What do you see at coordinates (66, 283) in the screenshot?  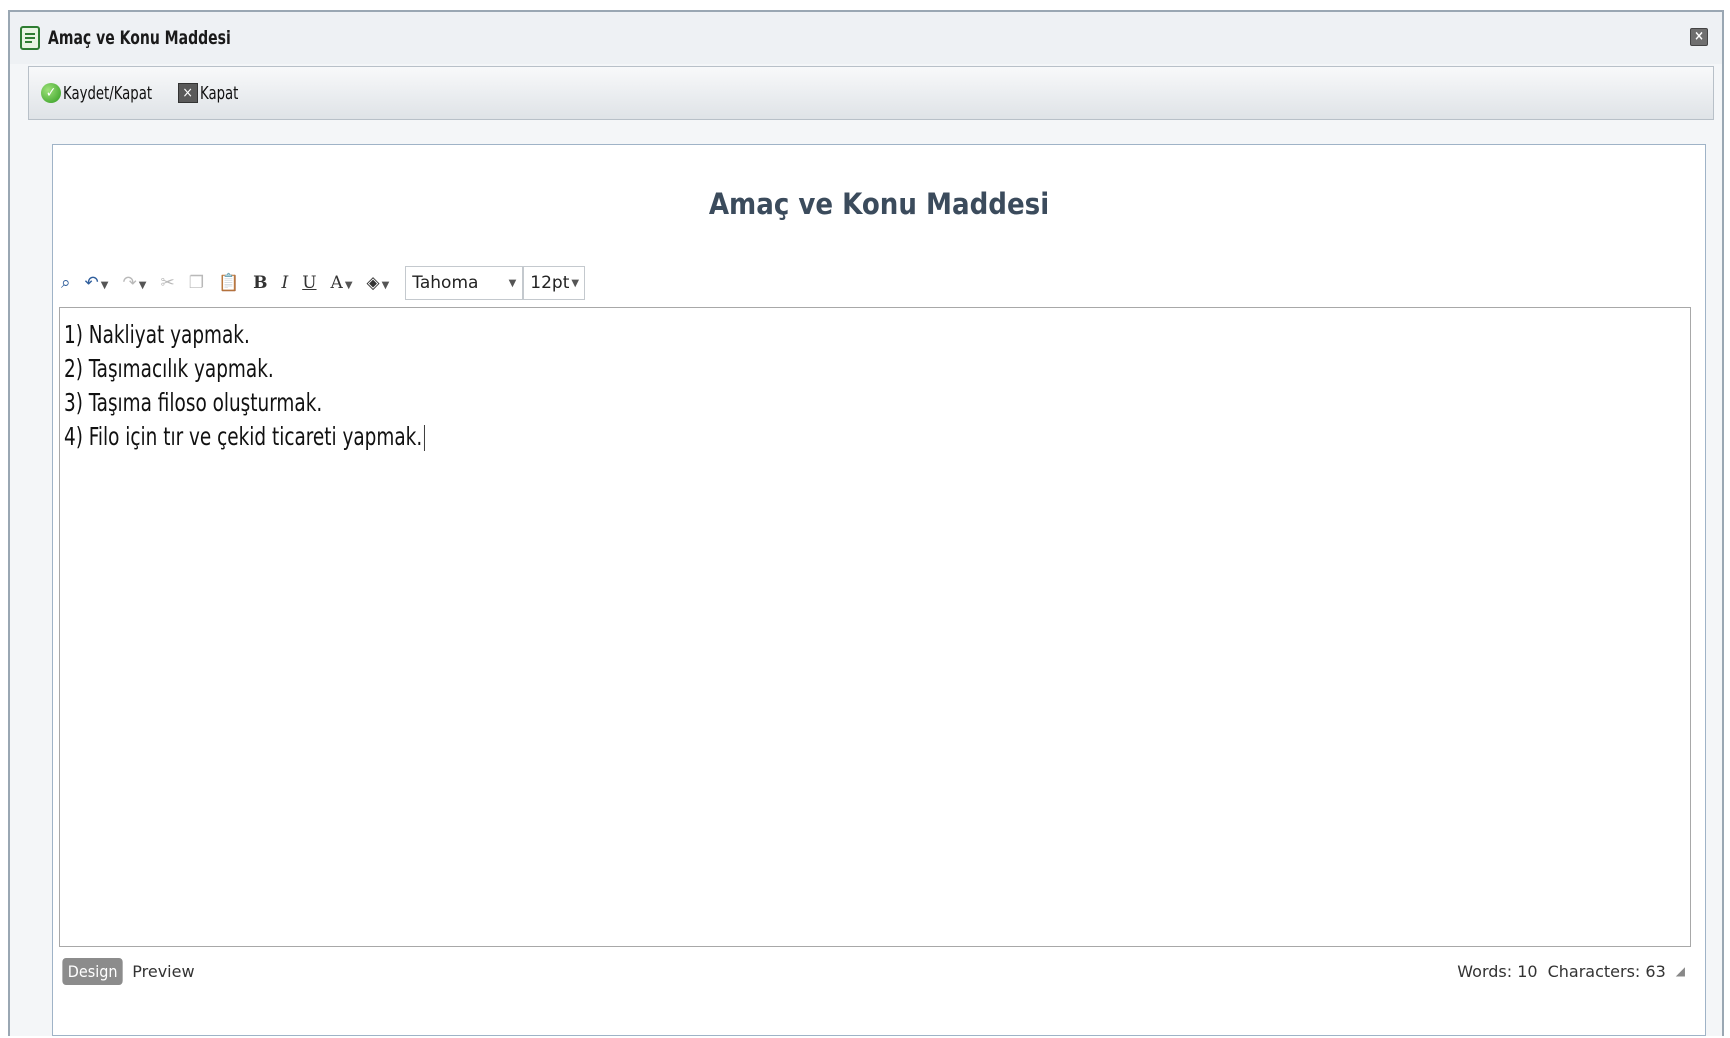 I see `find-icon: ⌕` at bounding box center [66, 283].